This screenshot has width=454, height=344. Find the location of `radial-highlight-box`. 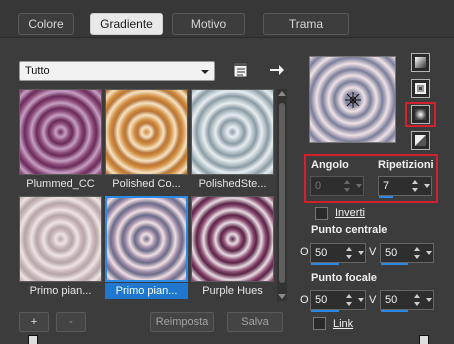

radial-highlight-box is located at coordinates (420, 114).